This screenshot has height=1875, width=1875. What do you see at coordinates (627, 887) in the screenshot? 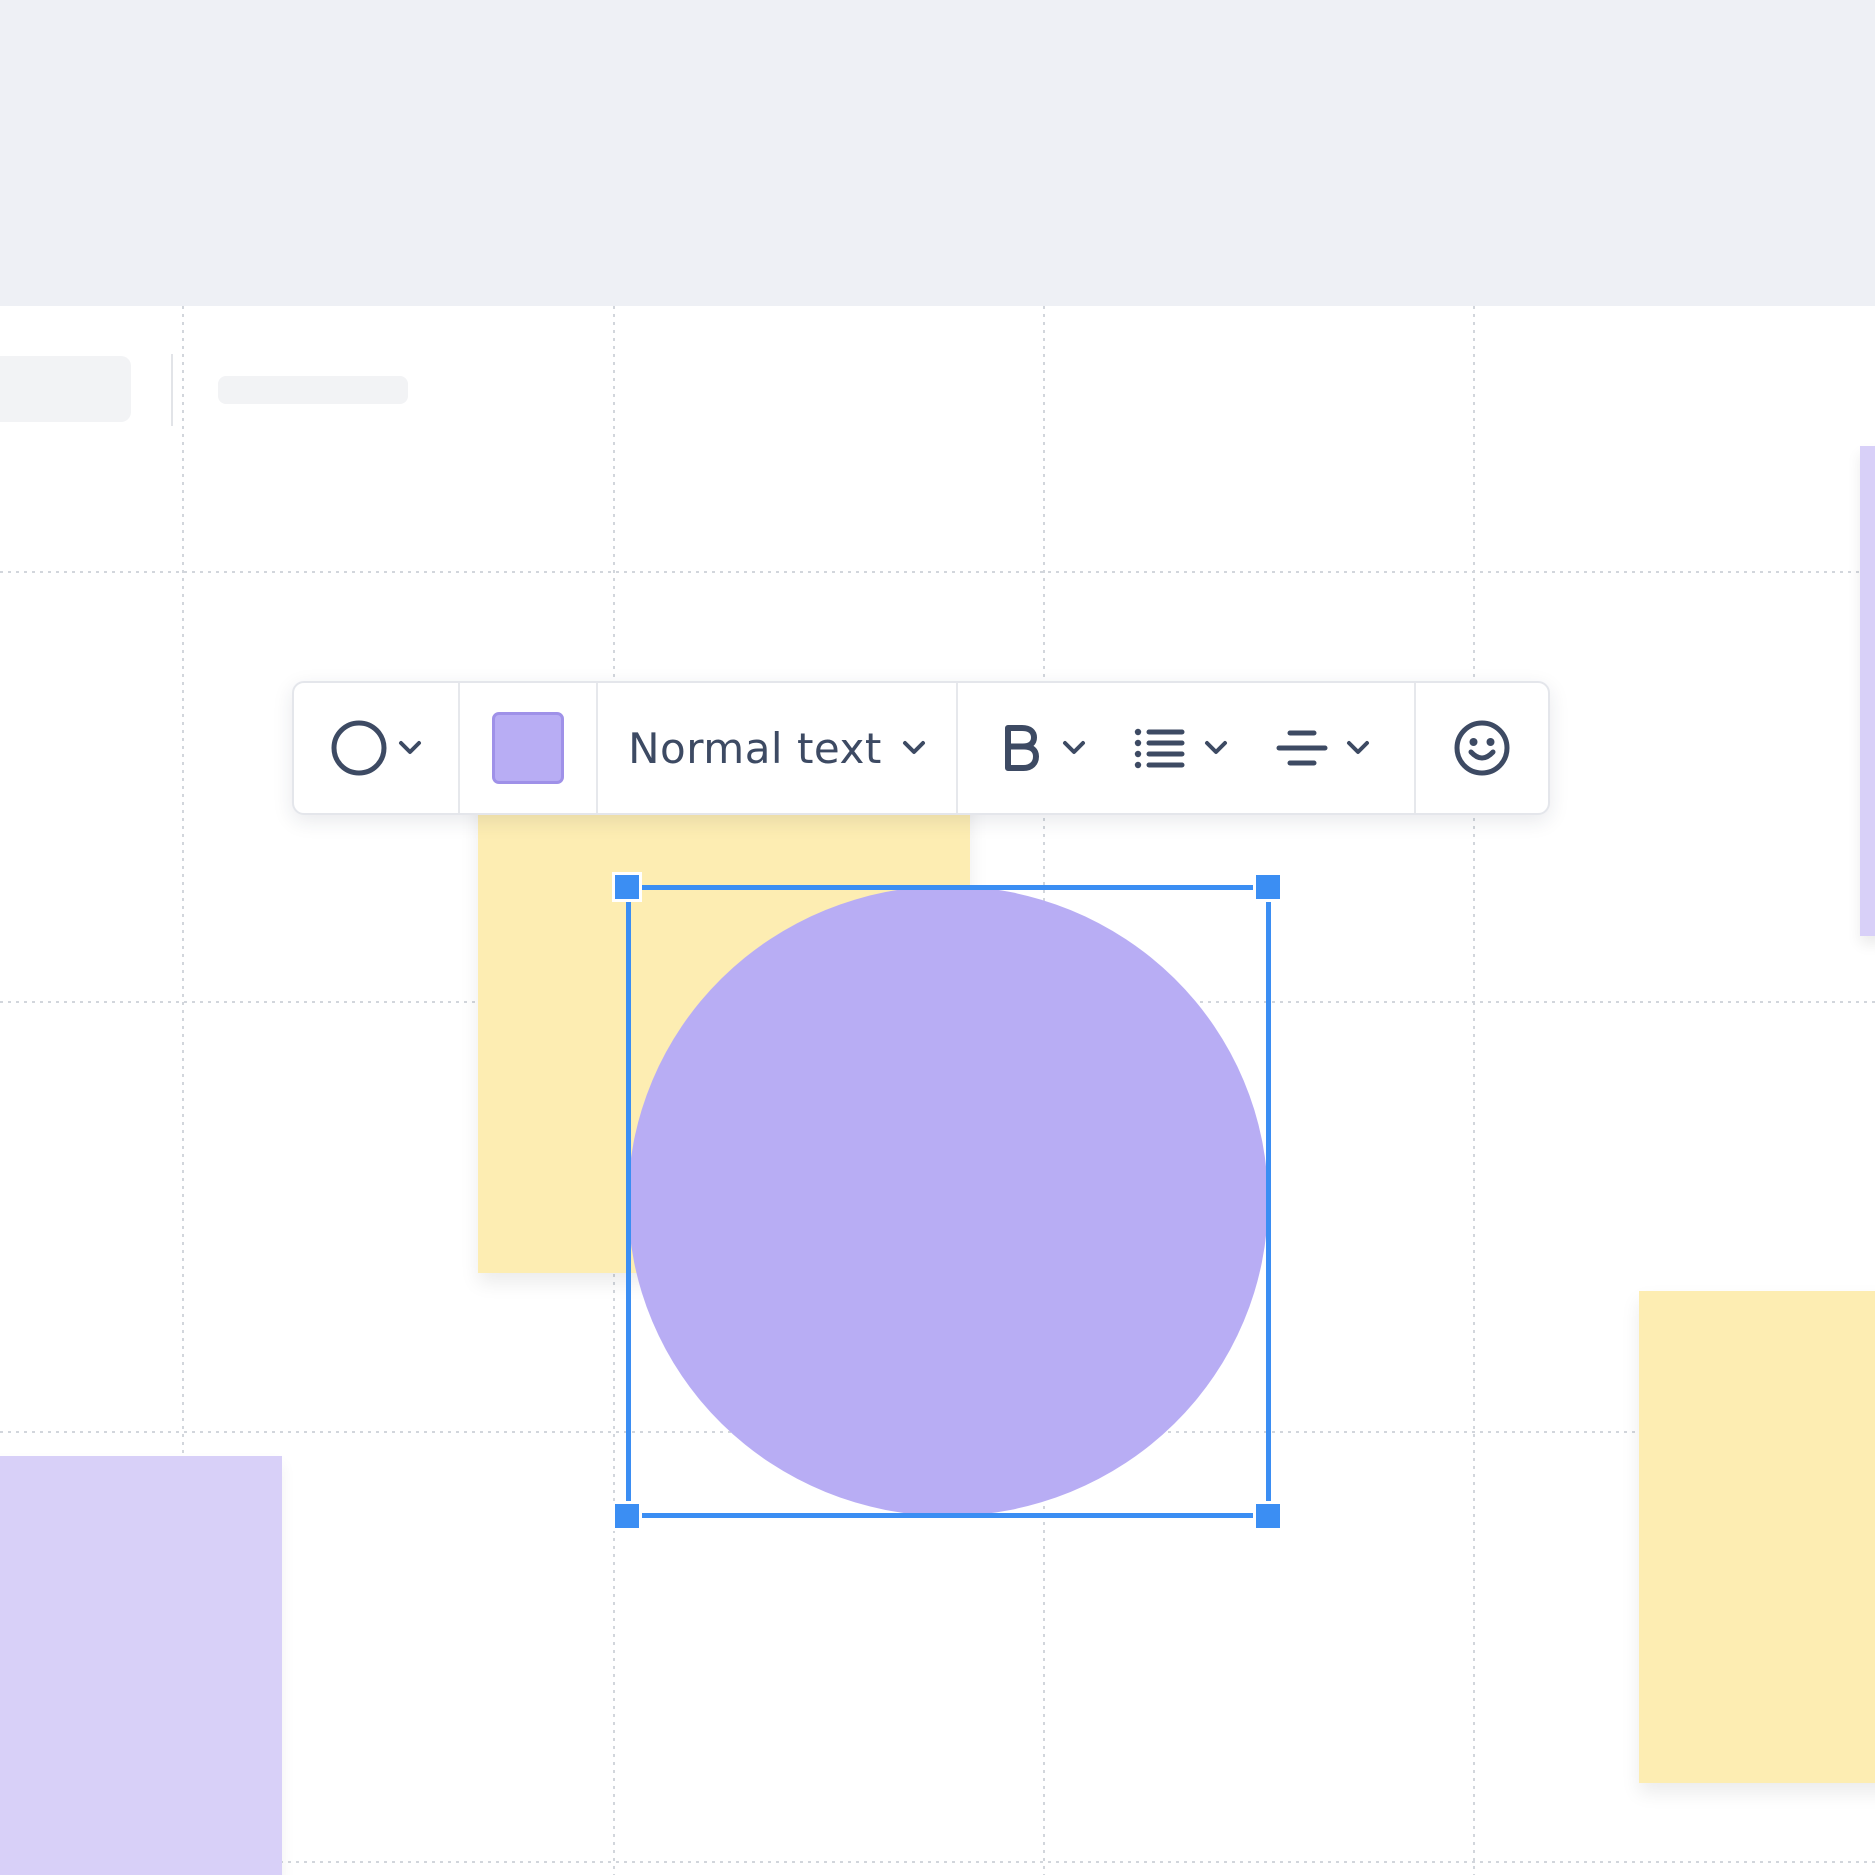
I see `resize-handle-top-left` at bounding box center [627, 887].